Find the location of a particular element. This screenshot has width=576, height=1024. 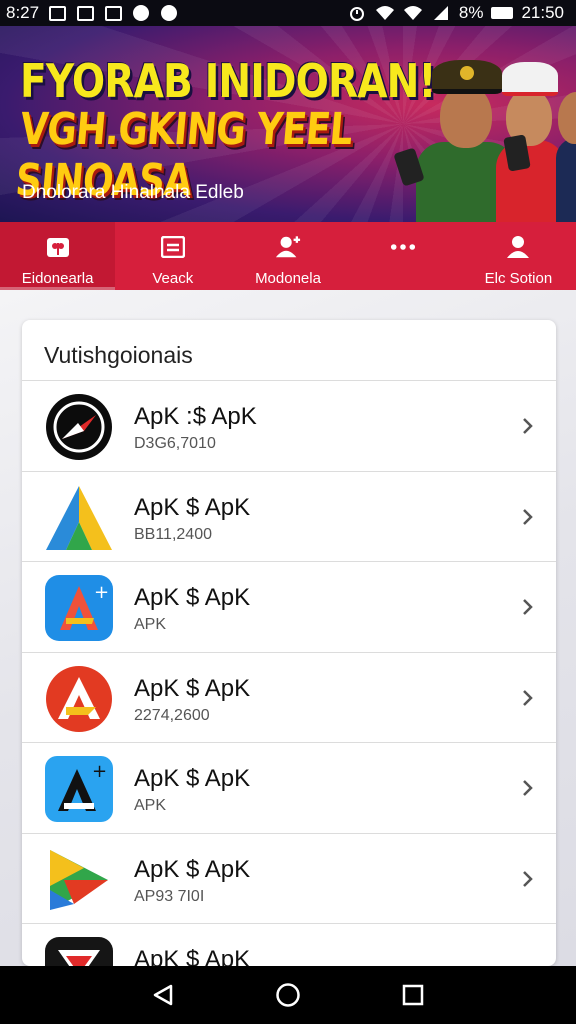

signal-icon is located at coordinates (441, 13).